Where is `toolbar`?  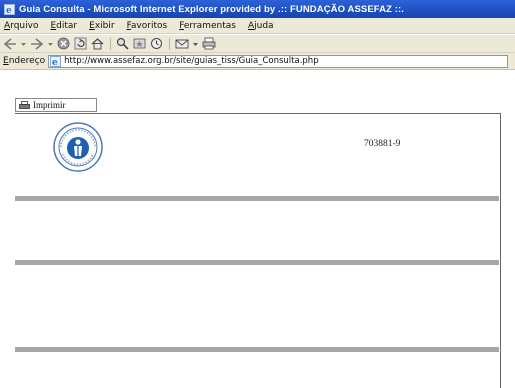 toolbar is located at coordinates (257, 44).